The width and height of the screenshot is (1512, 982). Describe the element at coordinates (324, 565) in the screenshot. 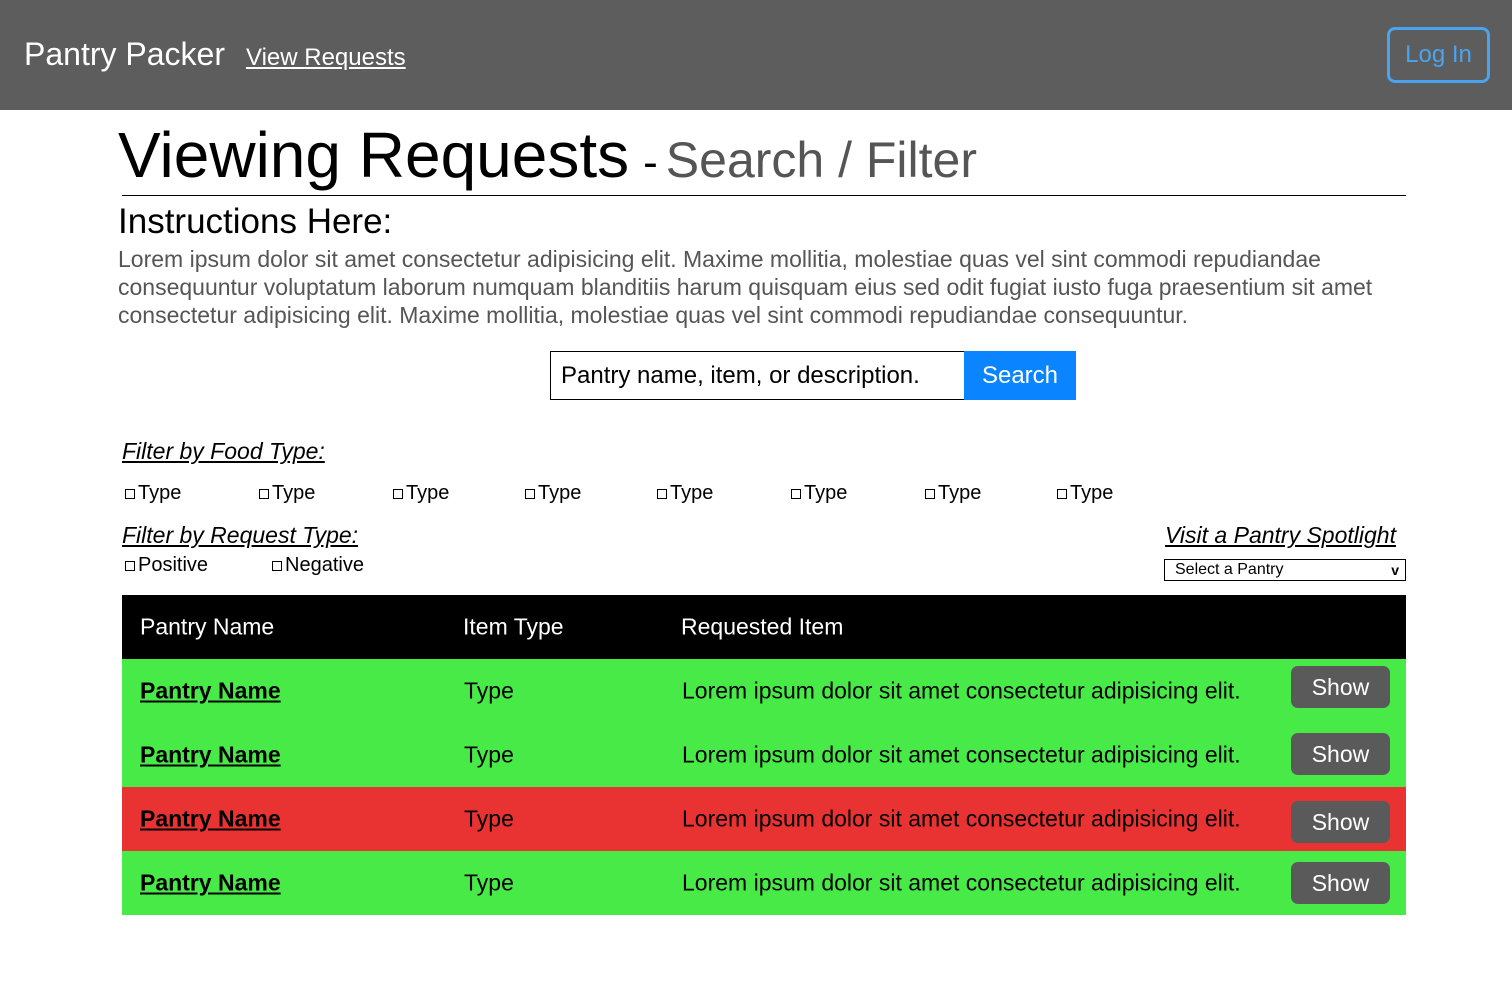

I see `checkbox-label: Negative` at that location.